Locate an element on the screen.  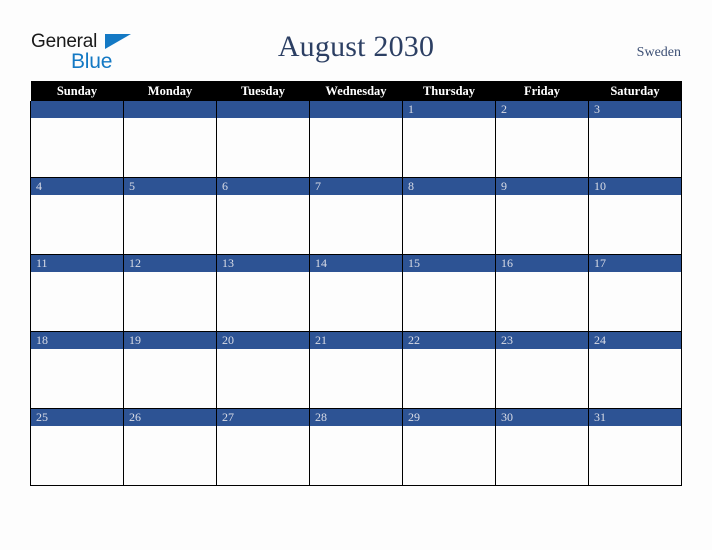
page-title: August 2030 is located at coordinates (356, 46).